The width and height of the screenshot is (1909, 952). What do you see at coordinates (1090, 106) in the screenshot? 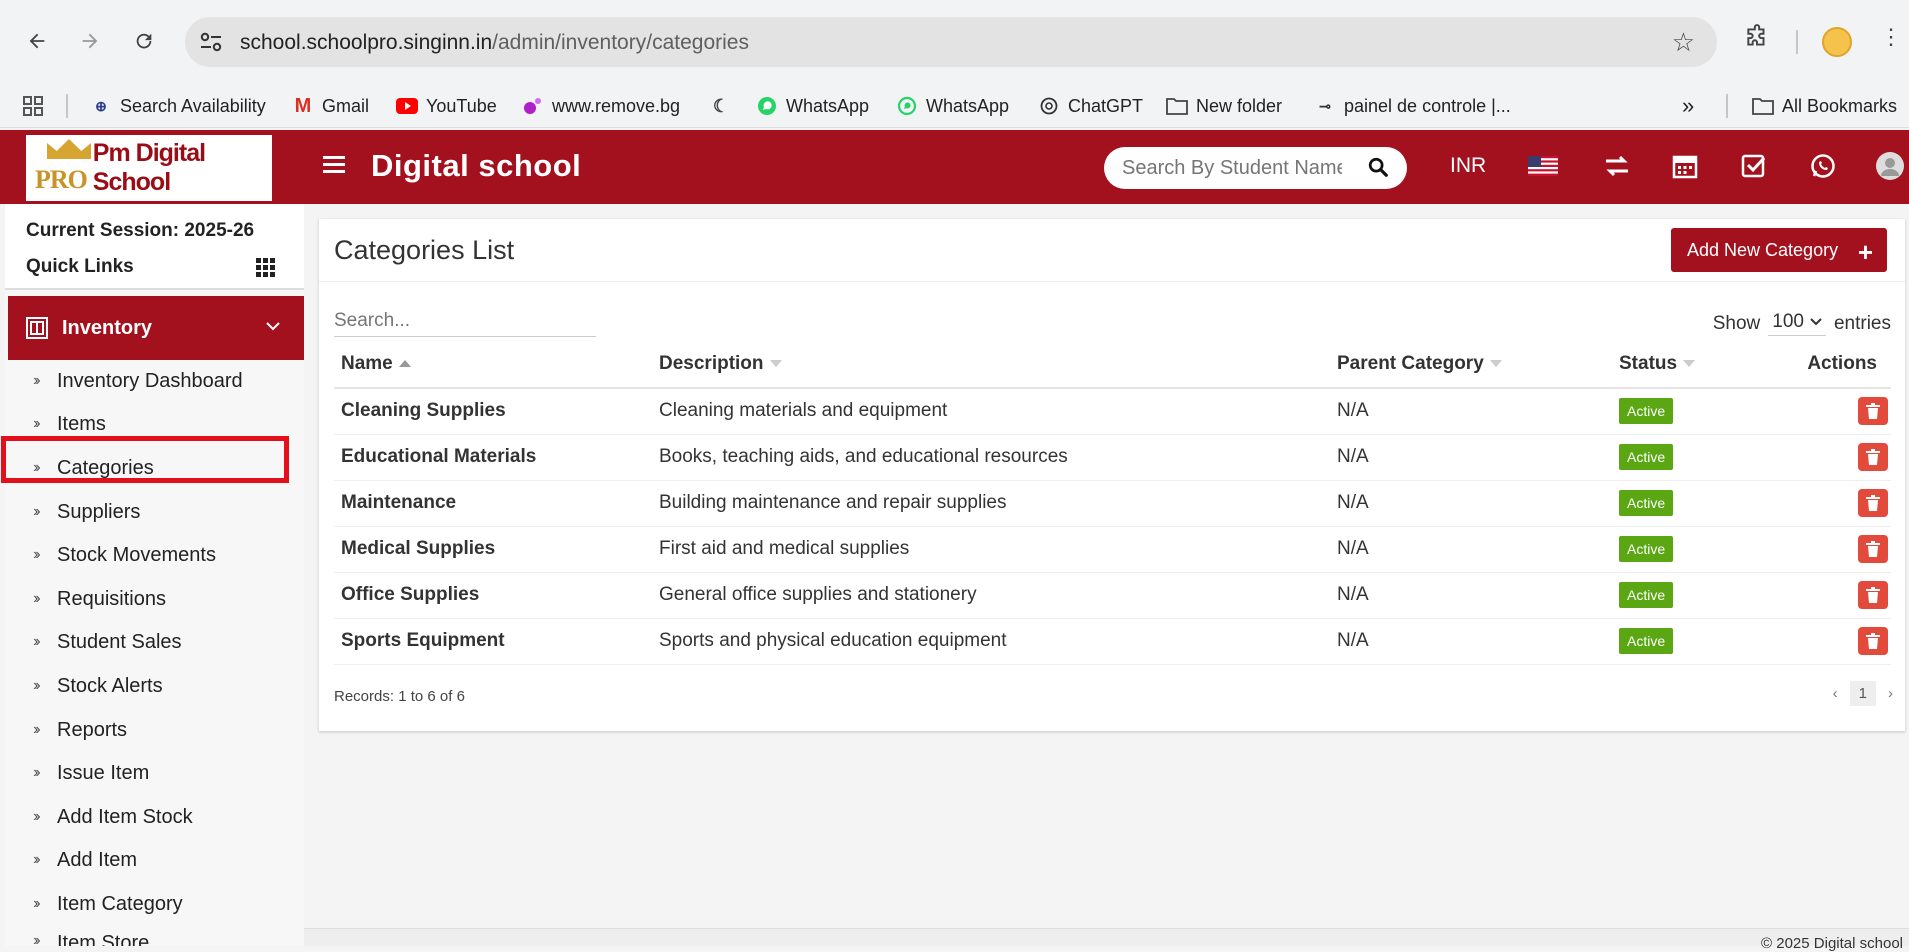
I see `bookmark-chatgpt: ChatGPT` at bounding box center [1090, 106].